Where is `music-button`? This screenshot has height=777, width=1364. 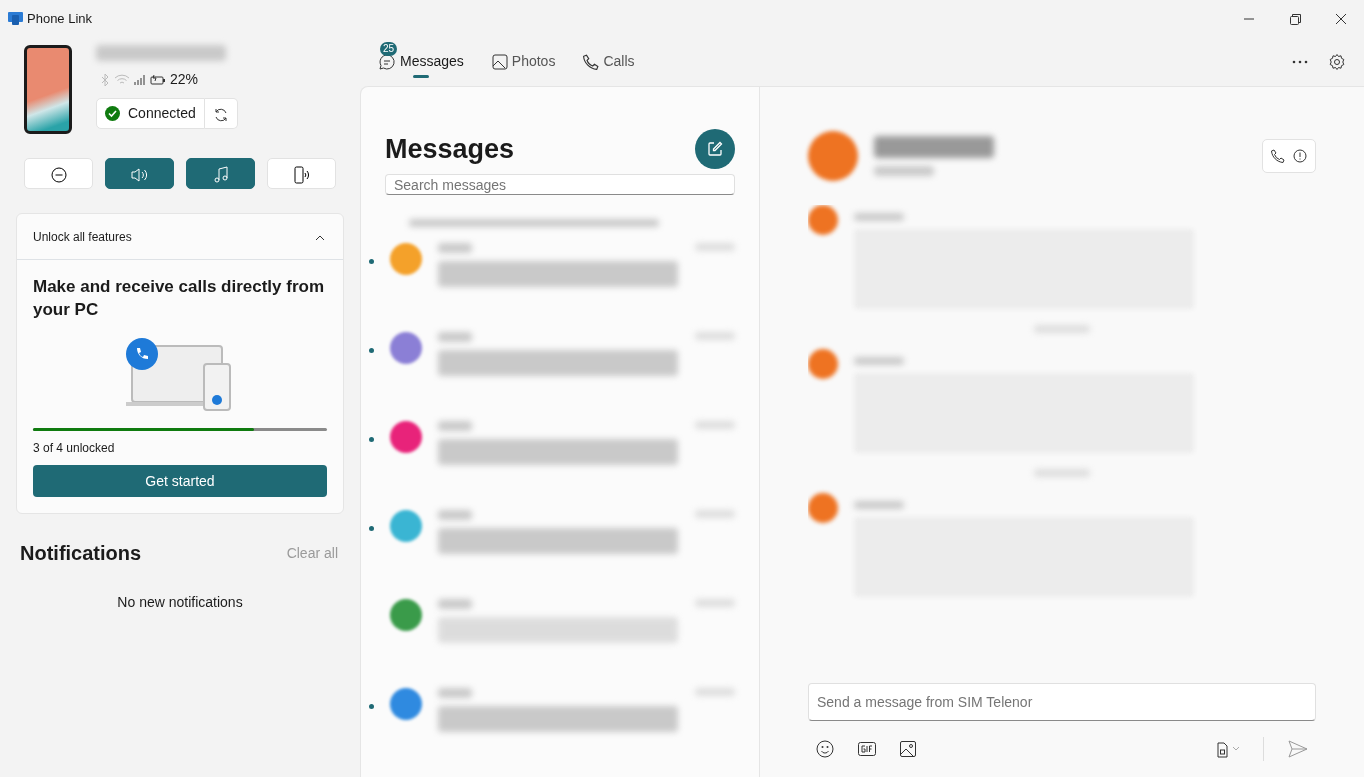 music-button is located at coordinates (220, 174).